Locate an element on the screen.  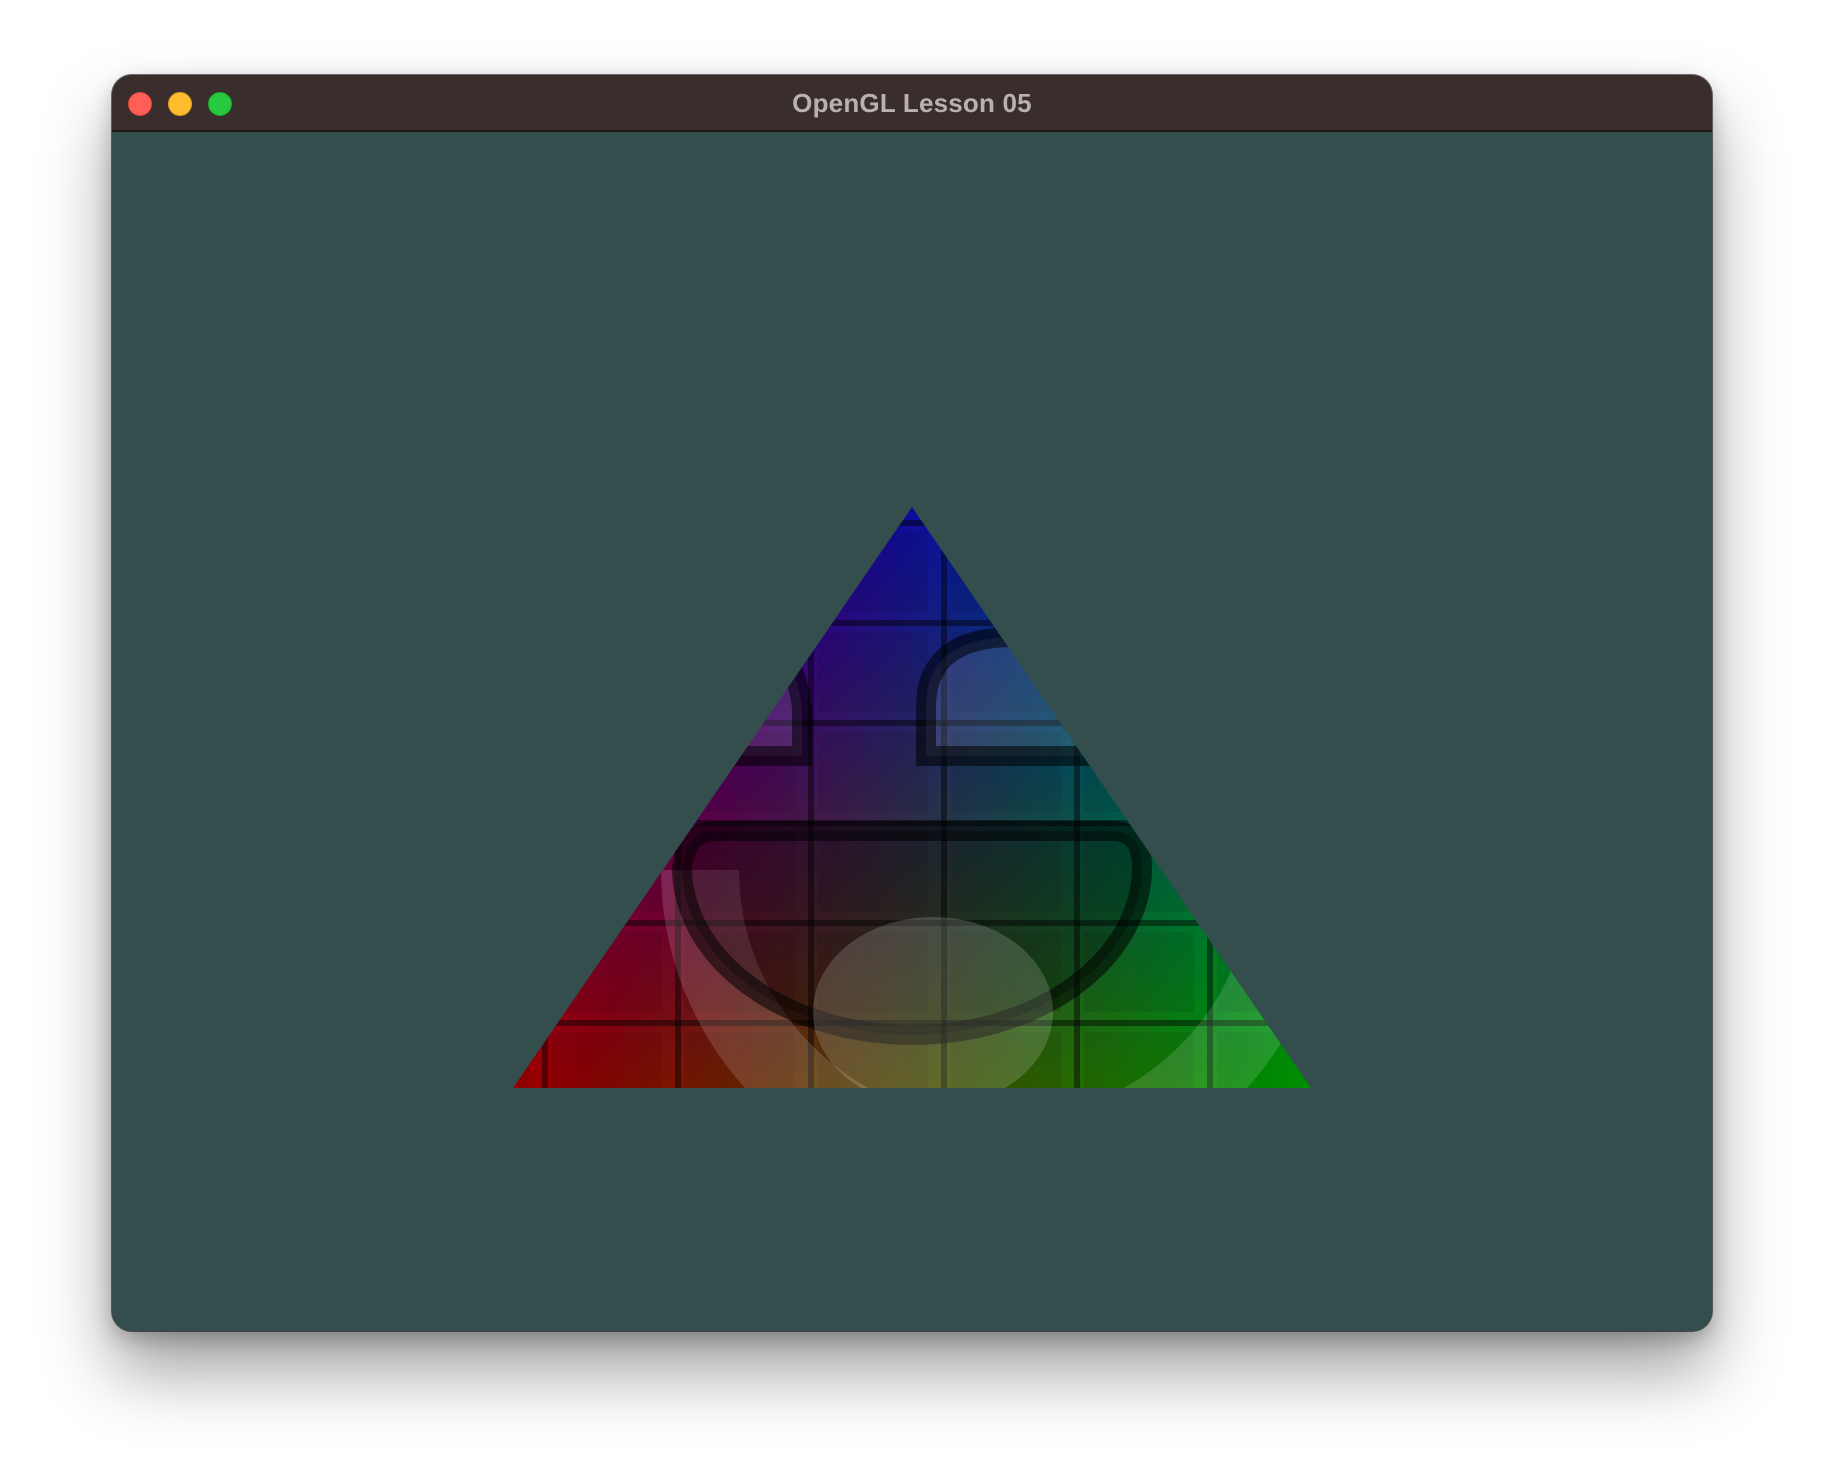
window-title: OpenGL Lesson 05 is located at coordinates (912, 103).